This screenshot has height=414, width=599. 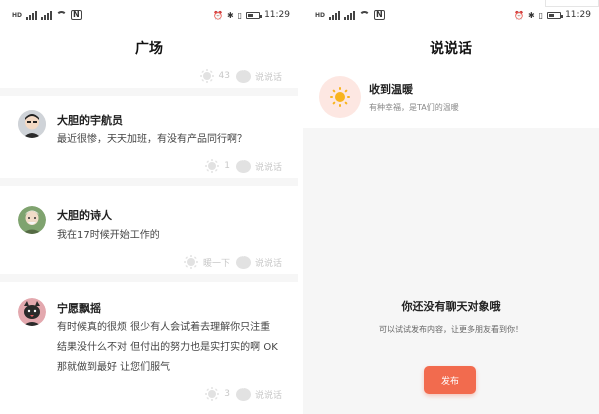 I want to click on feed-post: 43 说说话, so click(x=149, y=77).